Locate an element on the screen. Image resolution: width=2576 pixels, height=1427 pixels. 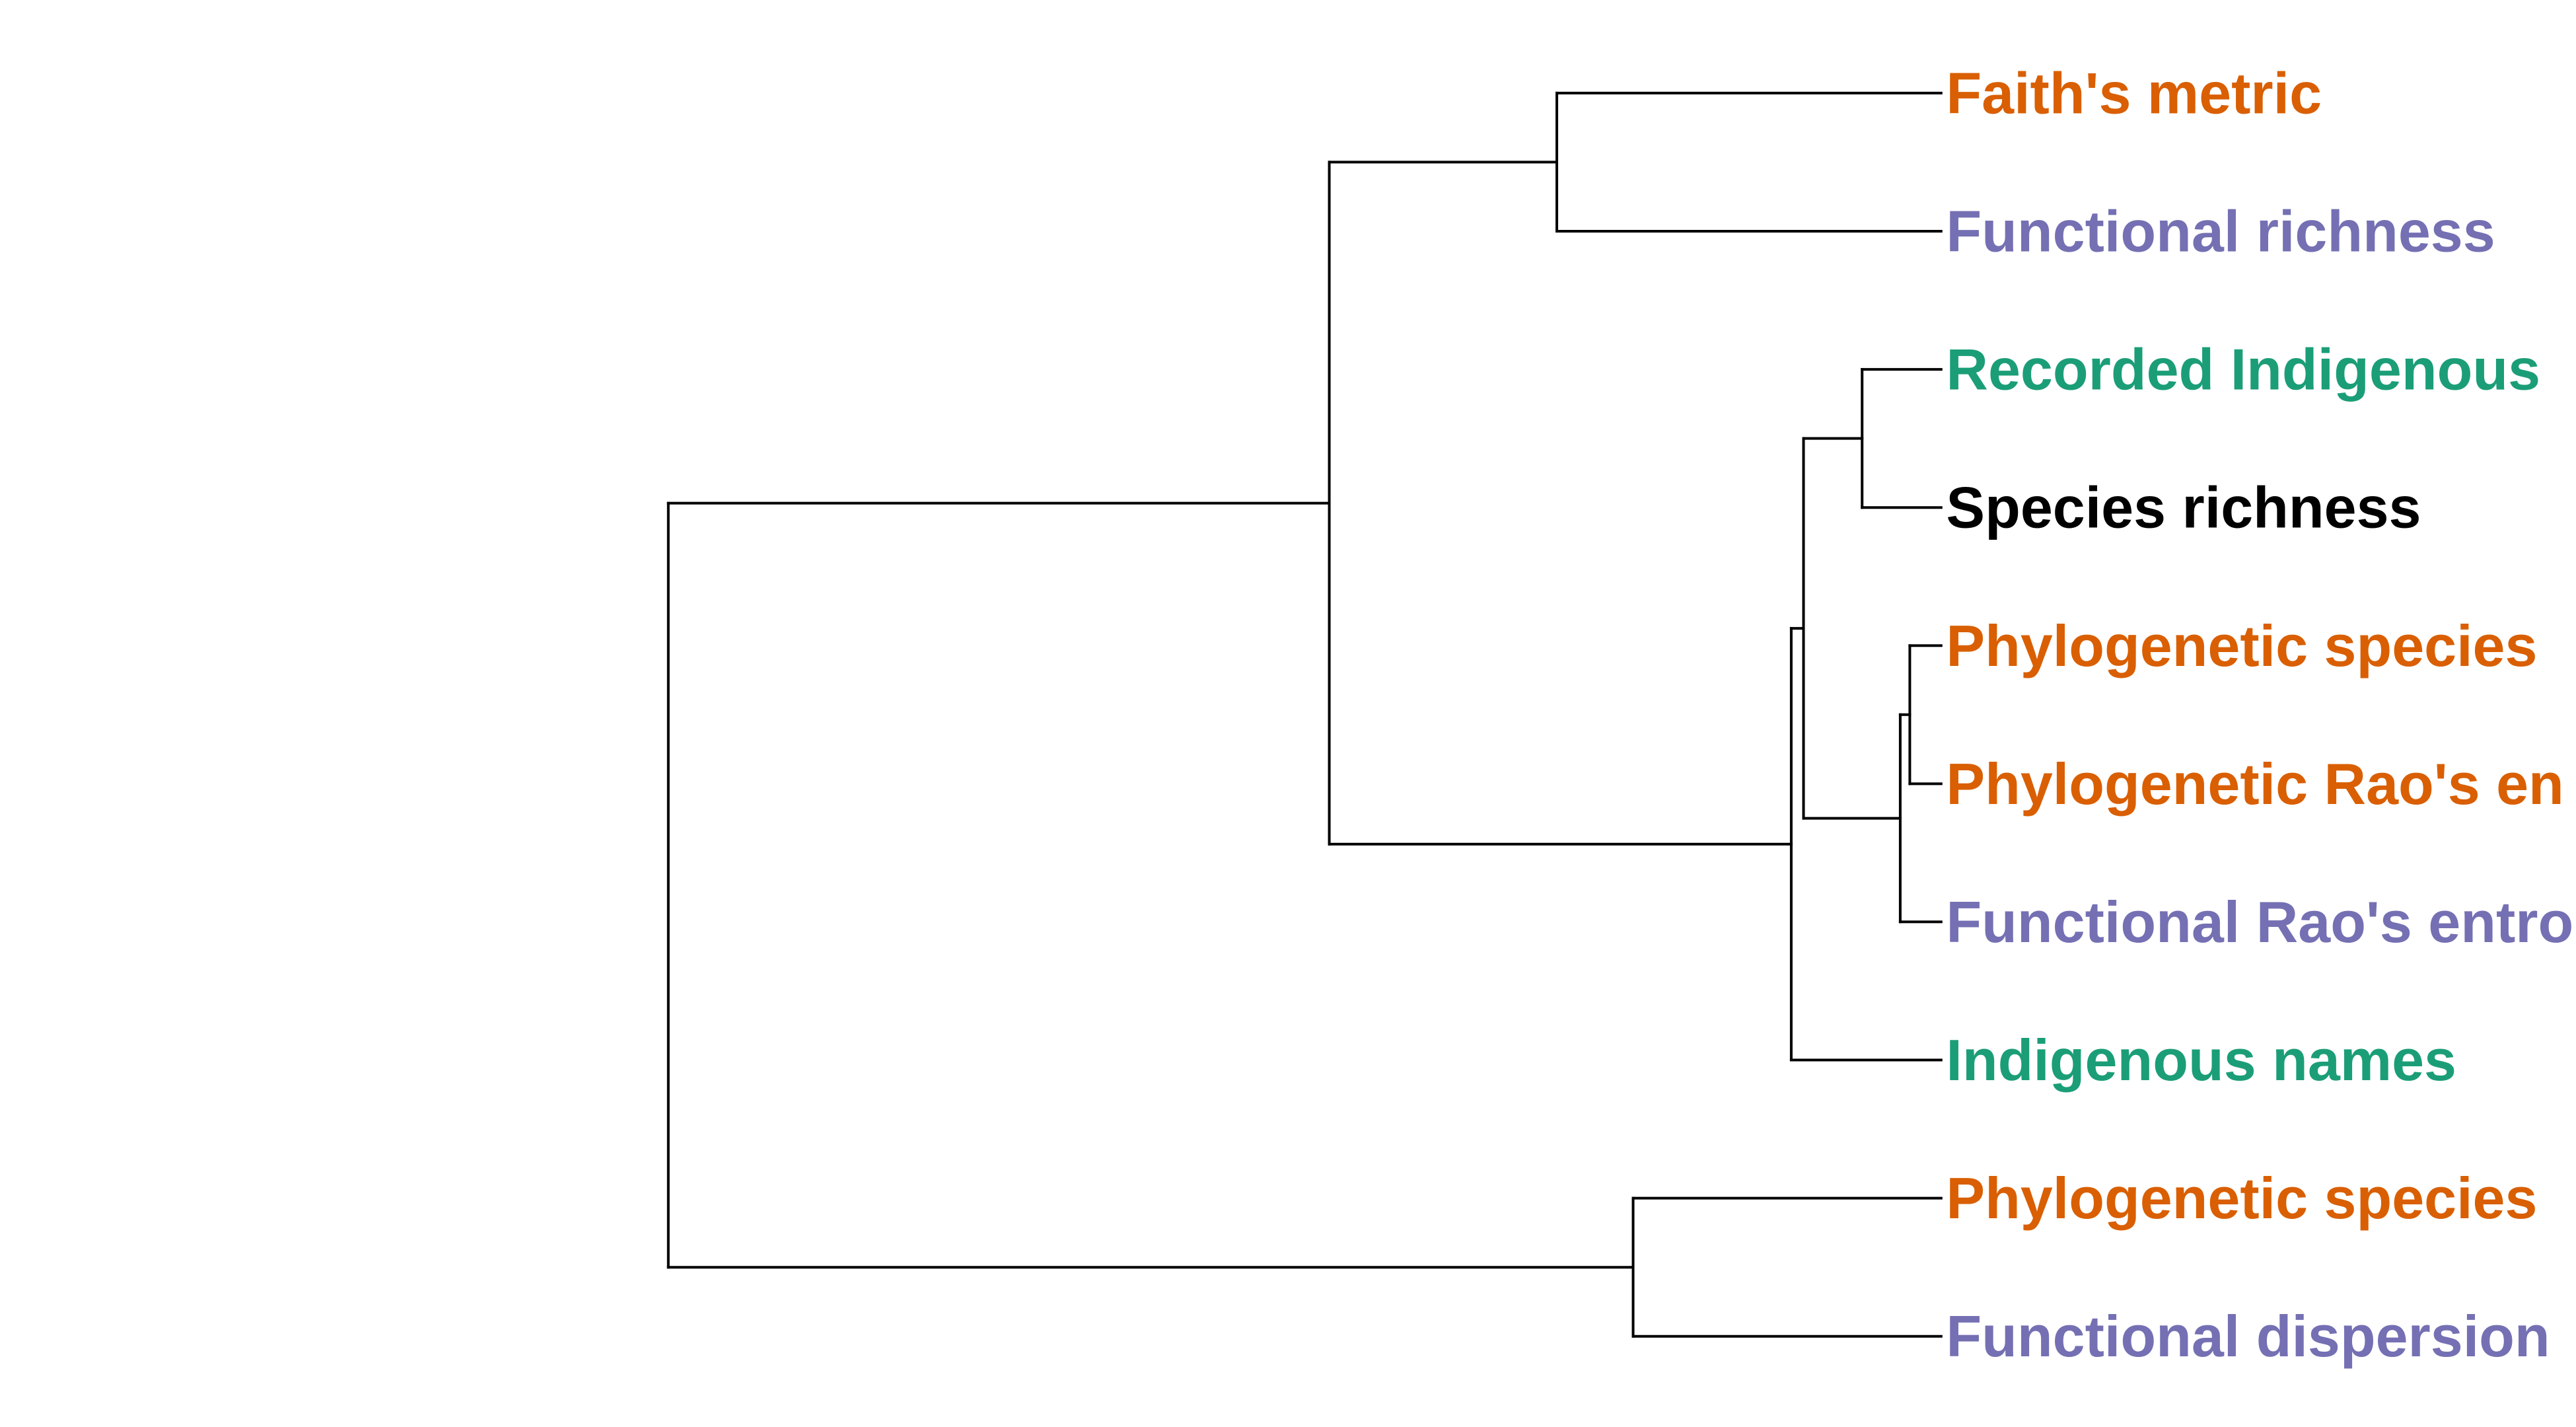
leaf-label: Species richness is located at coordinates (2184, 507).